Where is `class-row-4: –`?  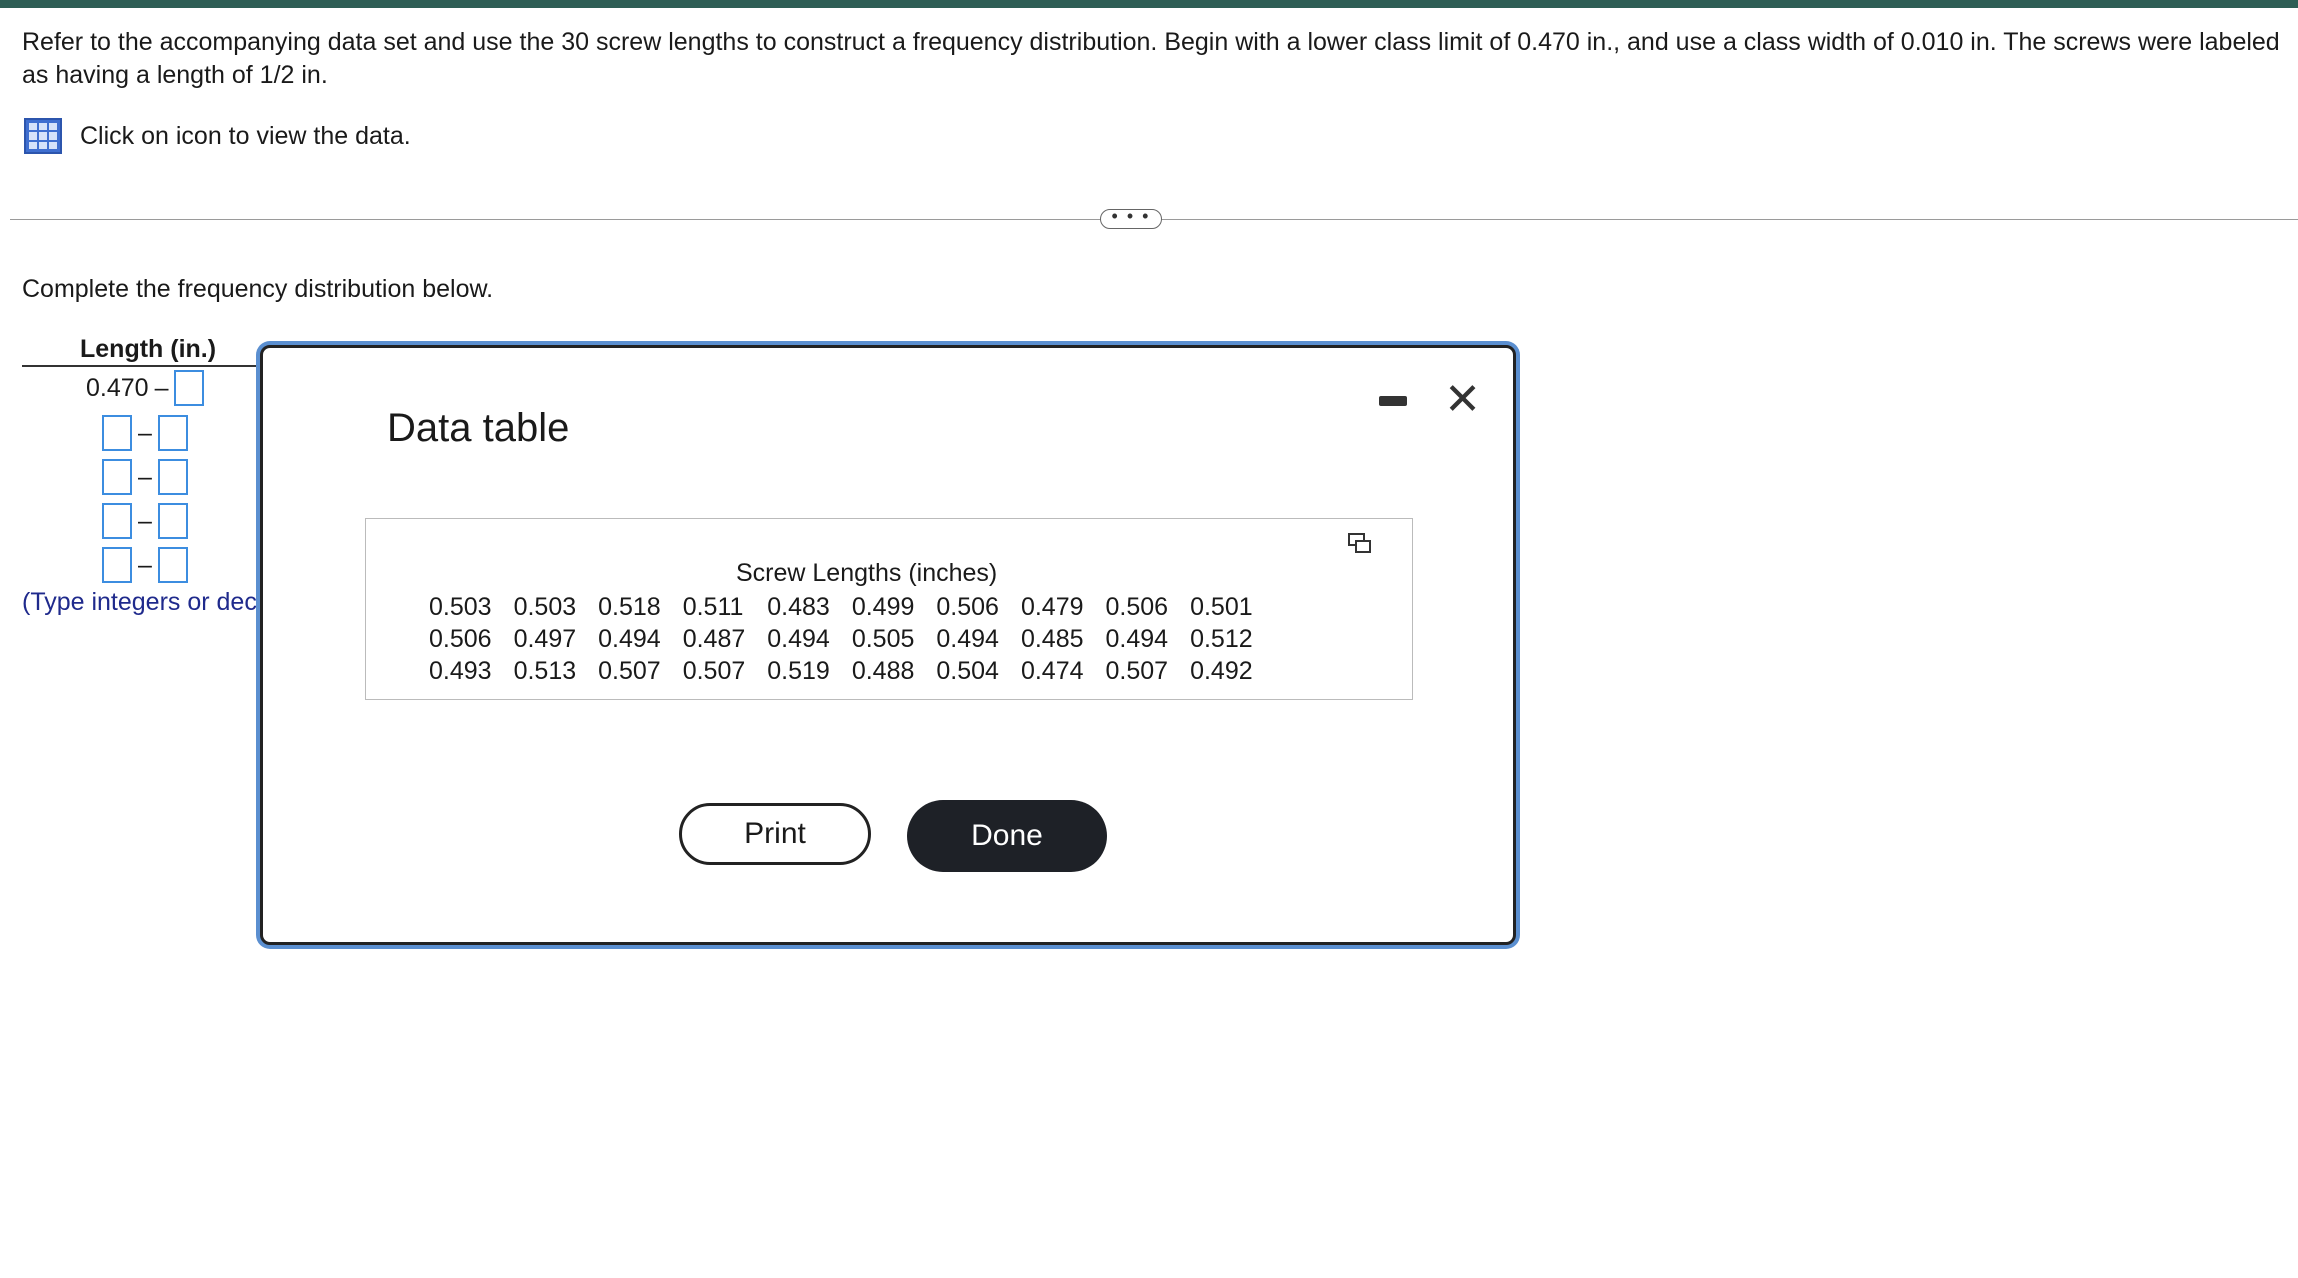 class-row-4: – is located at coordinates (145, 521).